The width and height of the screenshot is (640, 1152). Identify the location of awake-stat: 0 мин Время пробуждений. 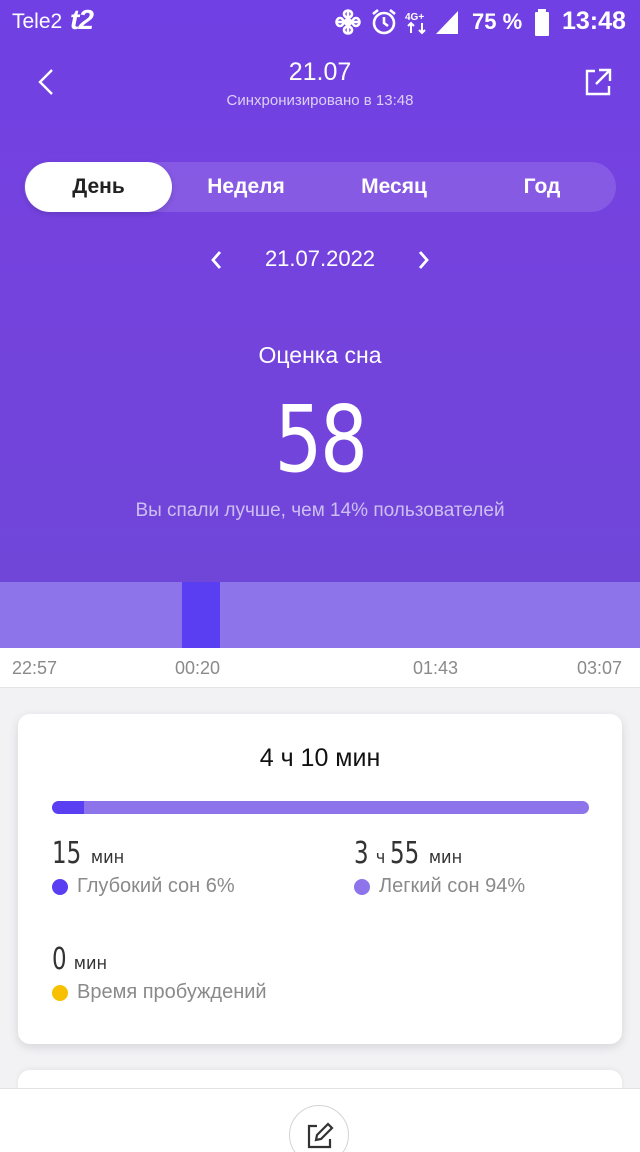
(159, 973).